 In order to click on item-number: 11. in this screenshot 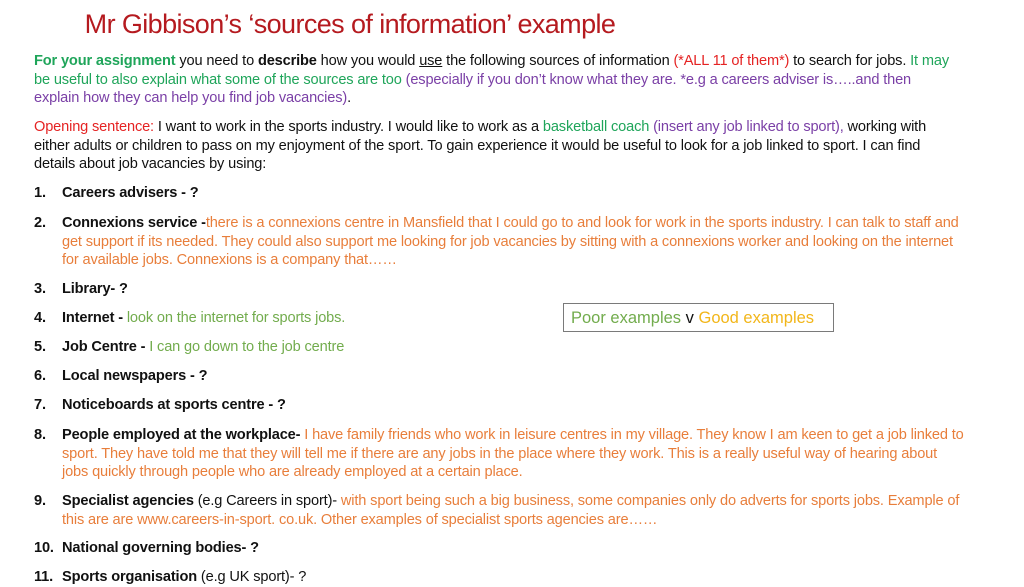, I will do `click(44, 577)`.